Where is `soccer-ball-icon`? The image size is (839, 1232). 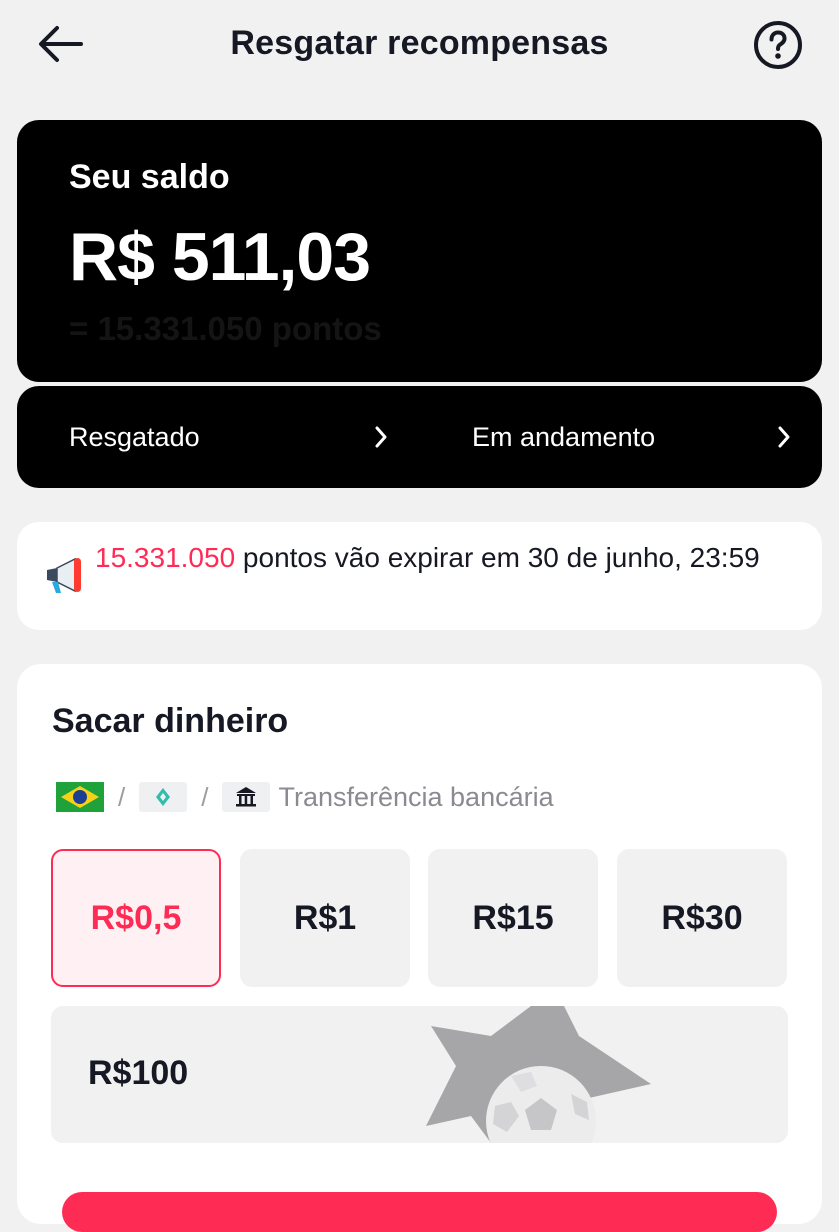 soccer-ball-icon is located at coordinates (538, 1074).